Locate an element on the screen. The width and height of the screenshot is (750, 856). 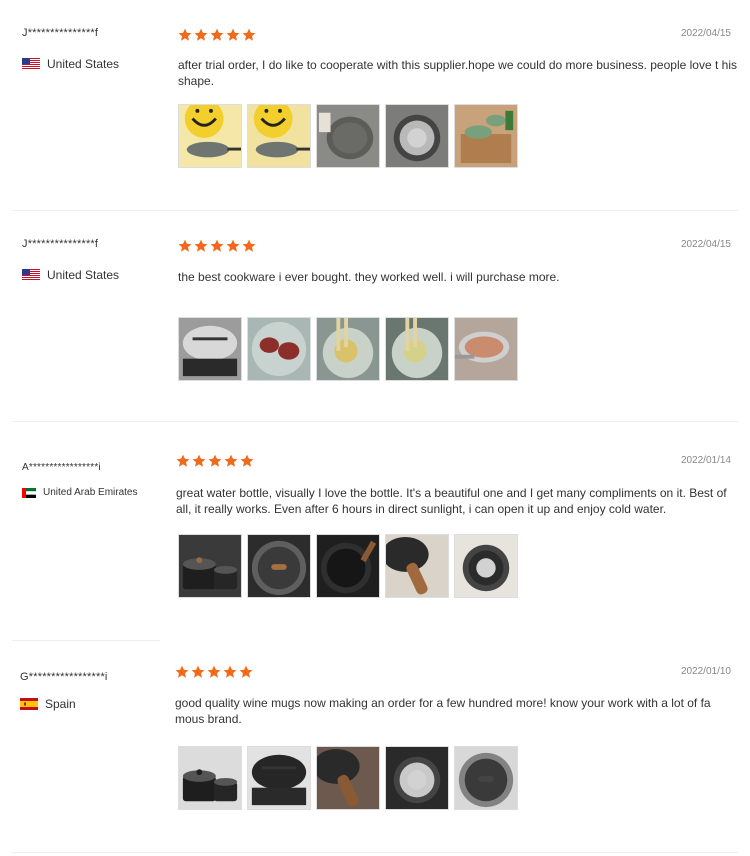
reviewer-country: United Arab Emirates is located at coordinates (80, 492).